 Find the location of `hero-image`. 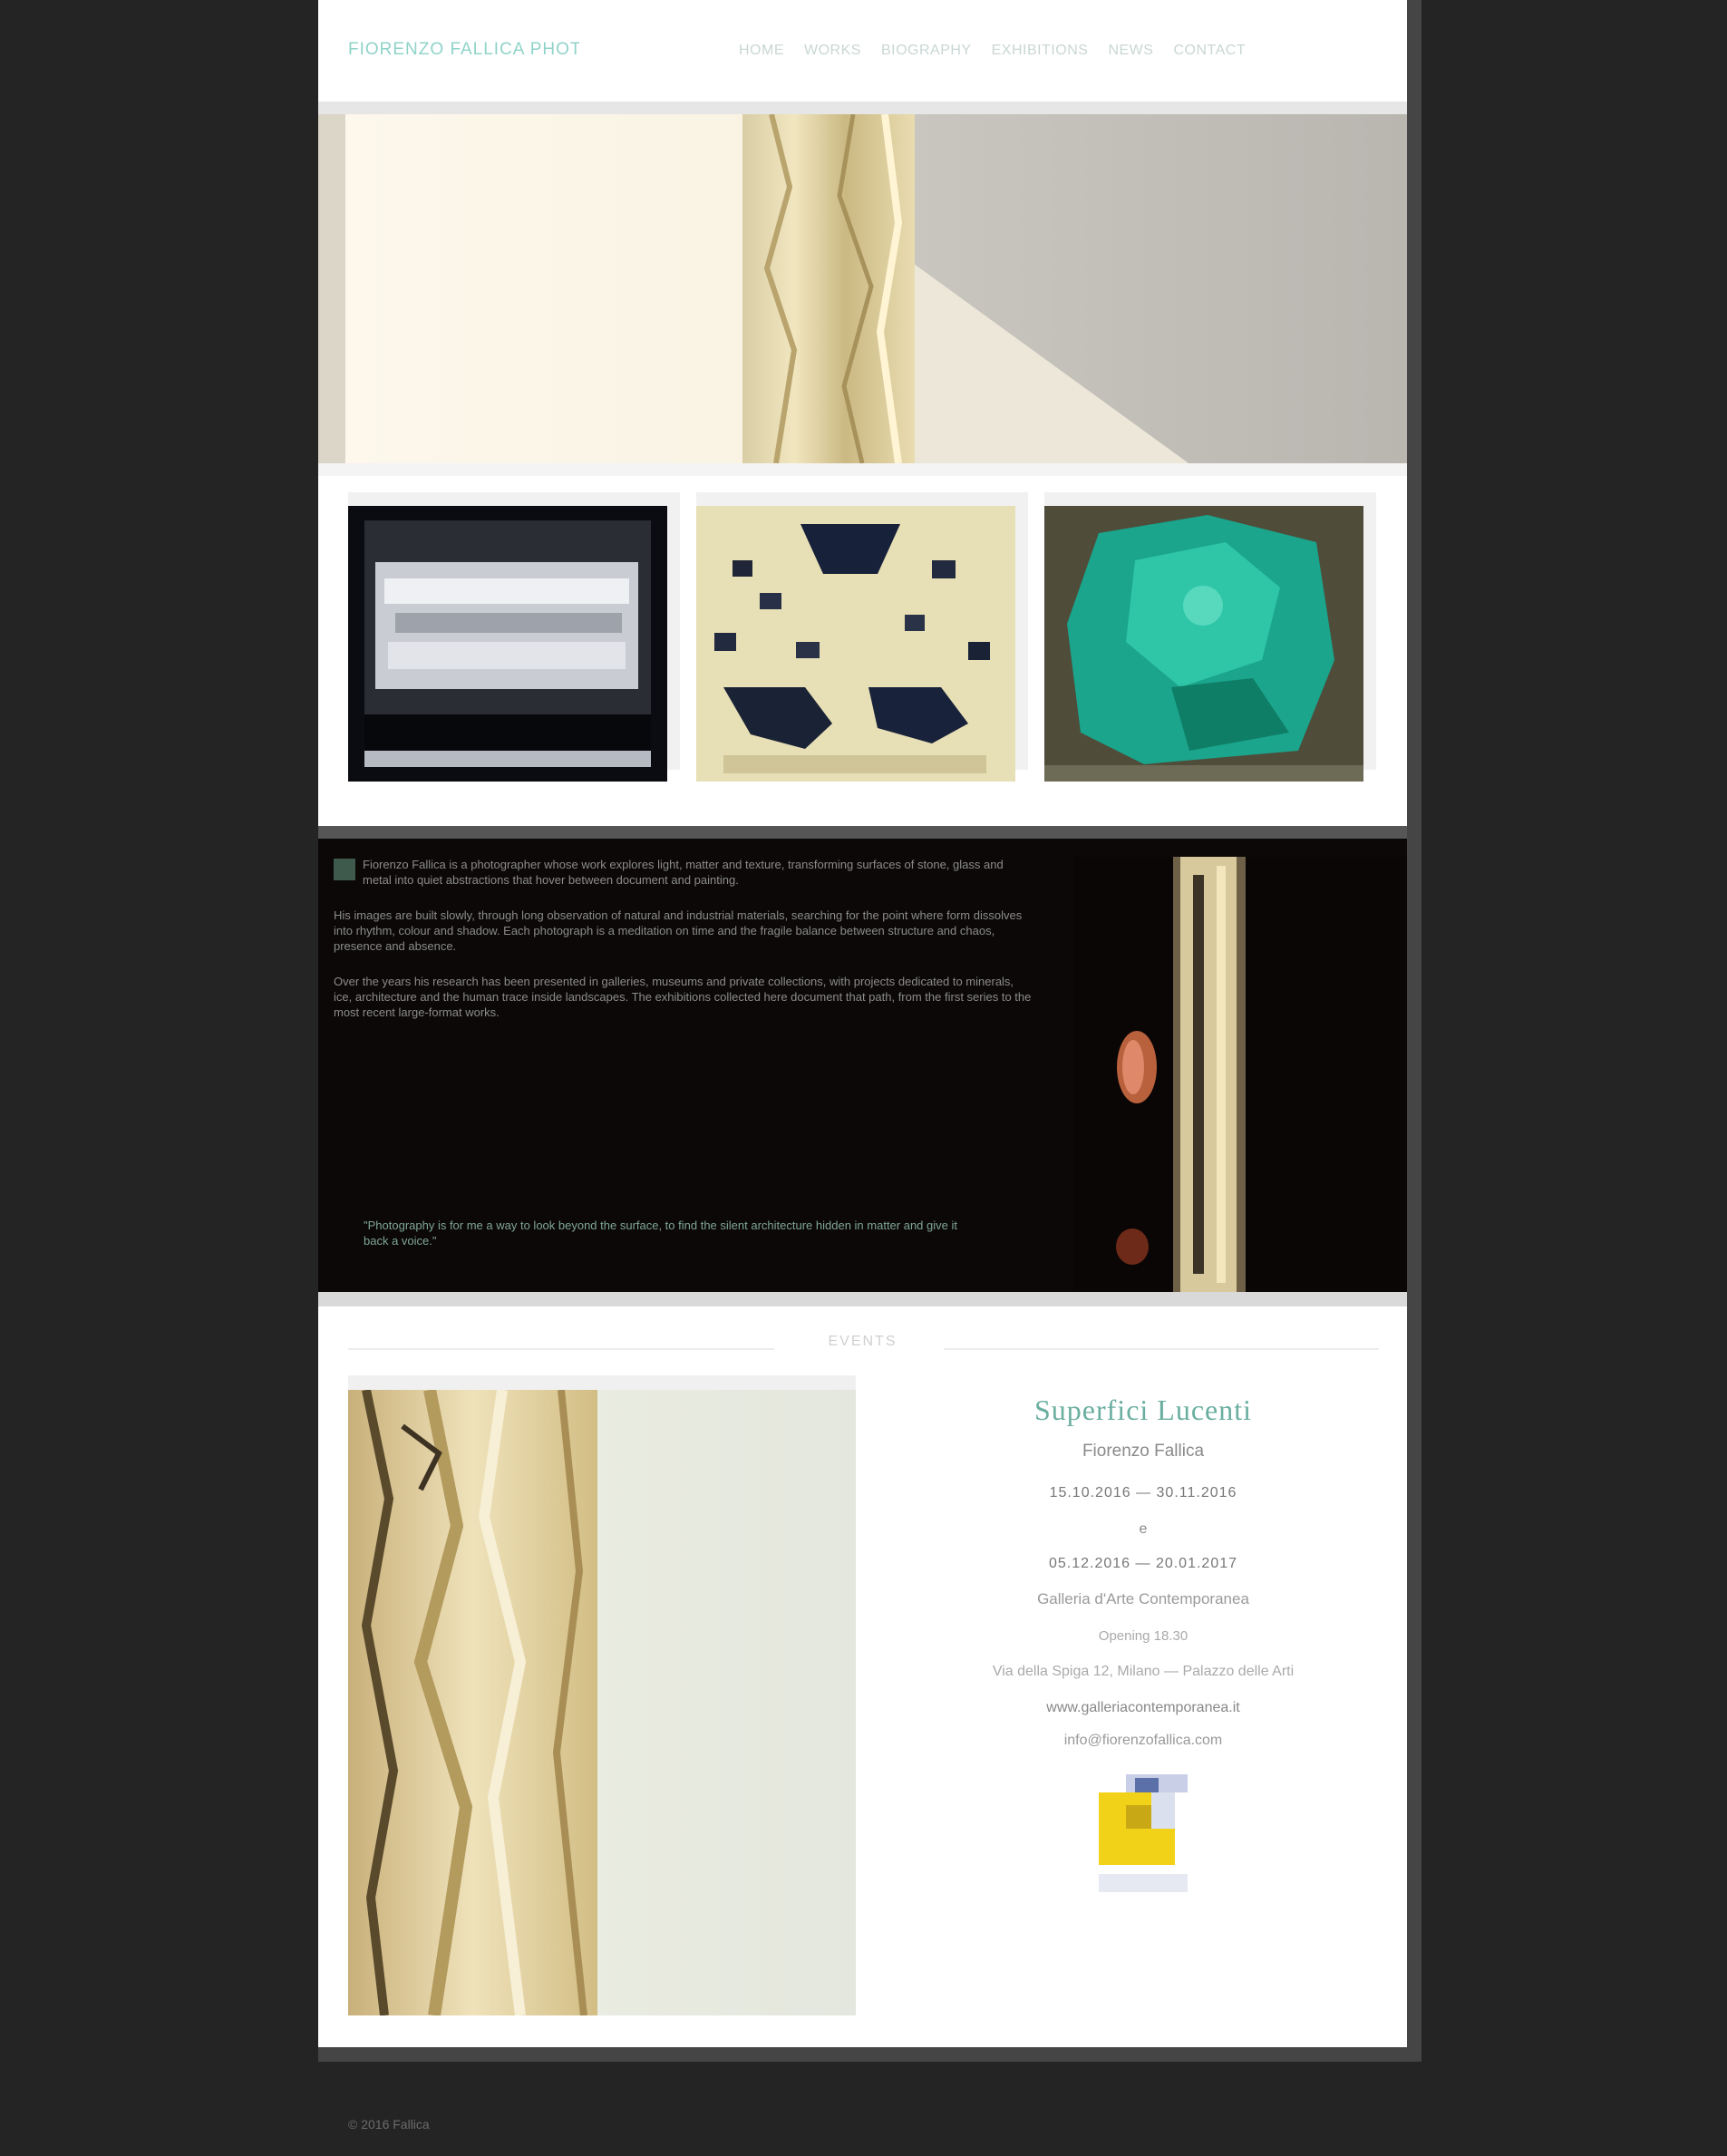

hero-image is located at coordinates (862, 288).